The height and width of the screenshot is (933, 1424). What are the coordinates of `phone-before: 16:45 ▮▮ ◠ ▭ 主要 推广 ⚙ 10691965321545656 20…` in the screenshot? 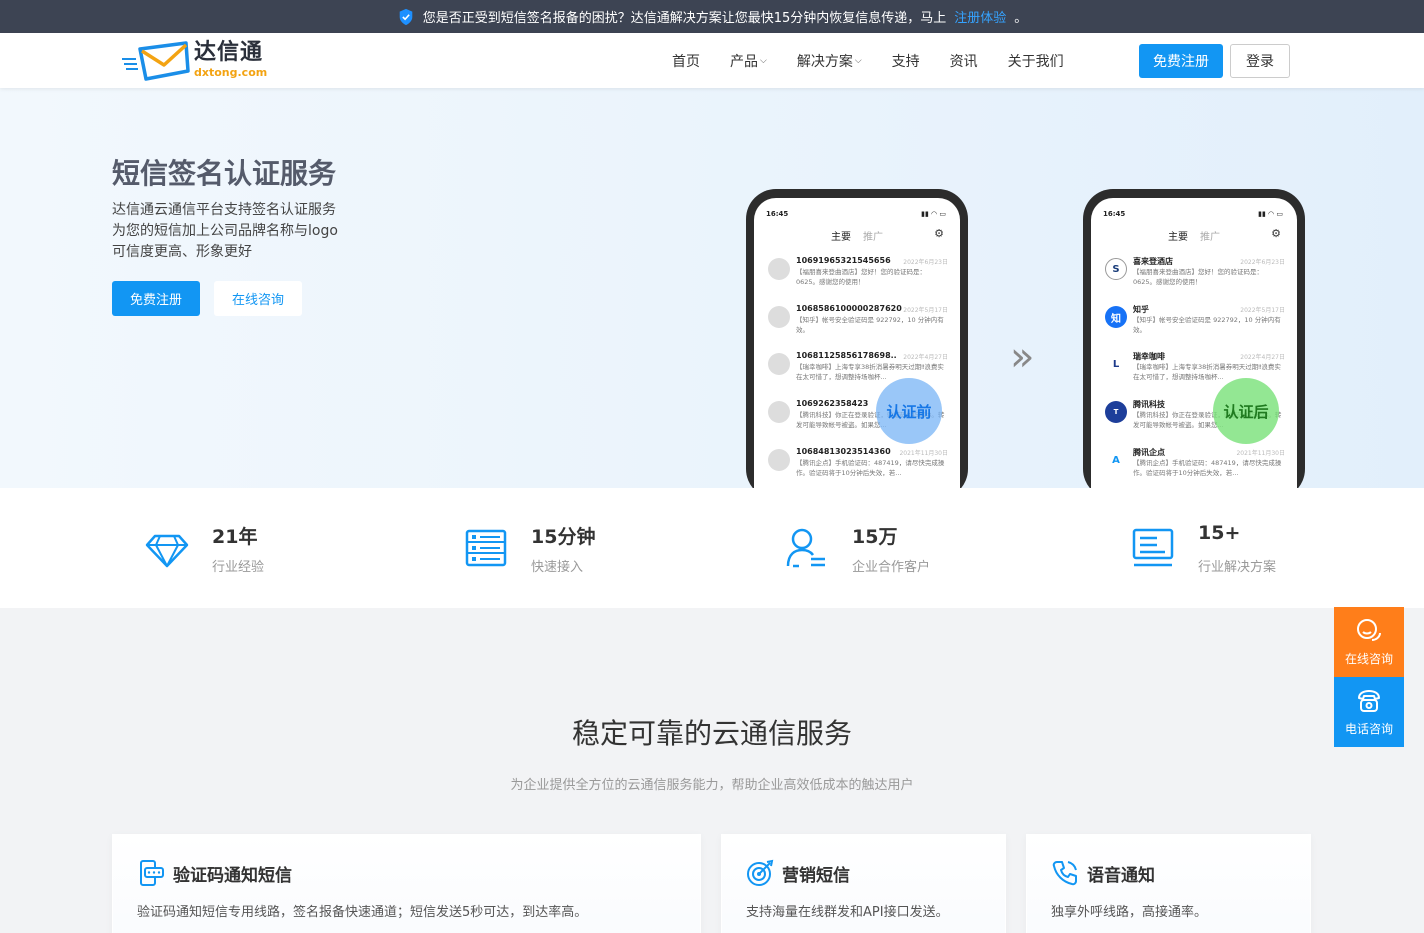 It's located at (857, 338).